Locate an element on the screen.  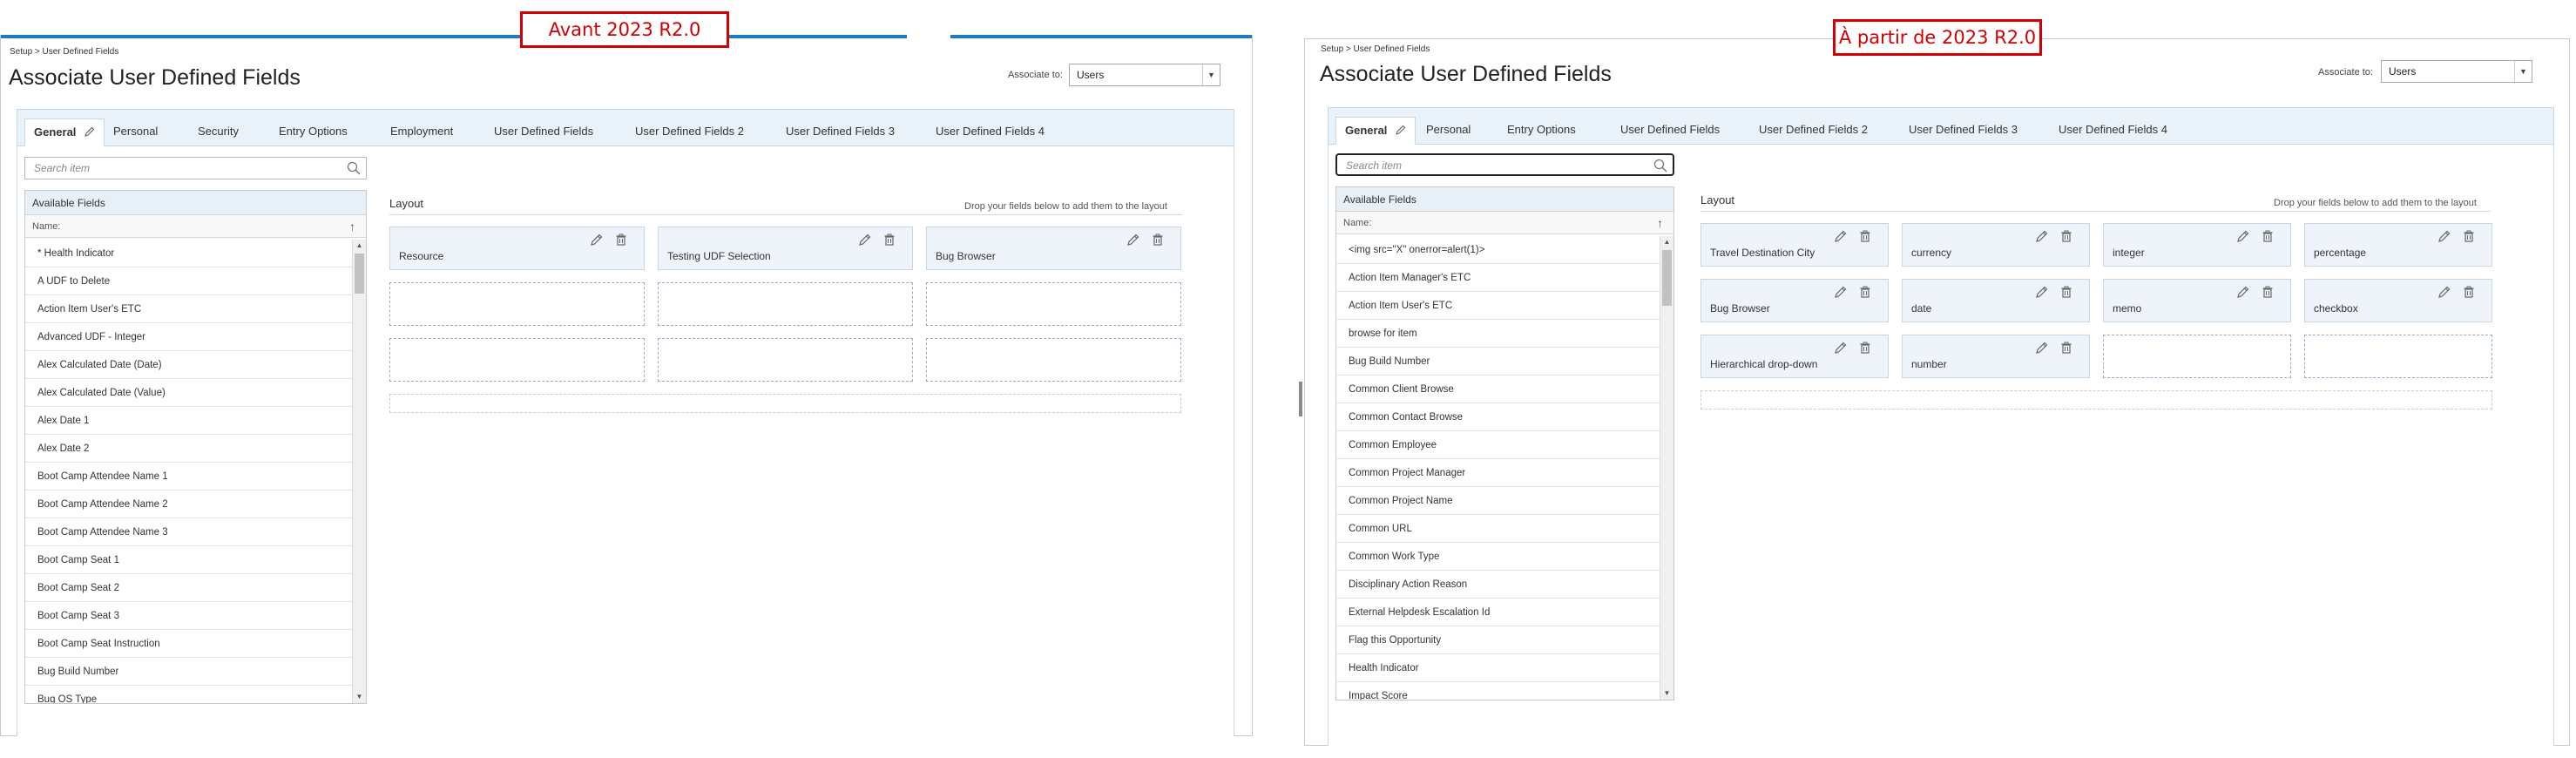
list-item: Bug OS Type is located at coordinates (188, 695).